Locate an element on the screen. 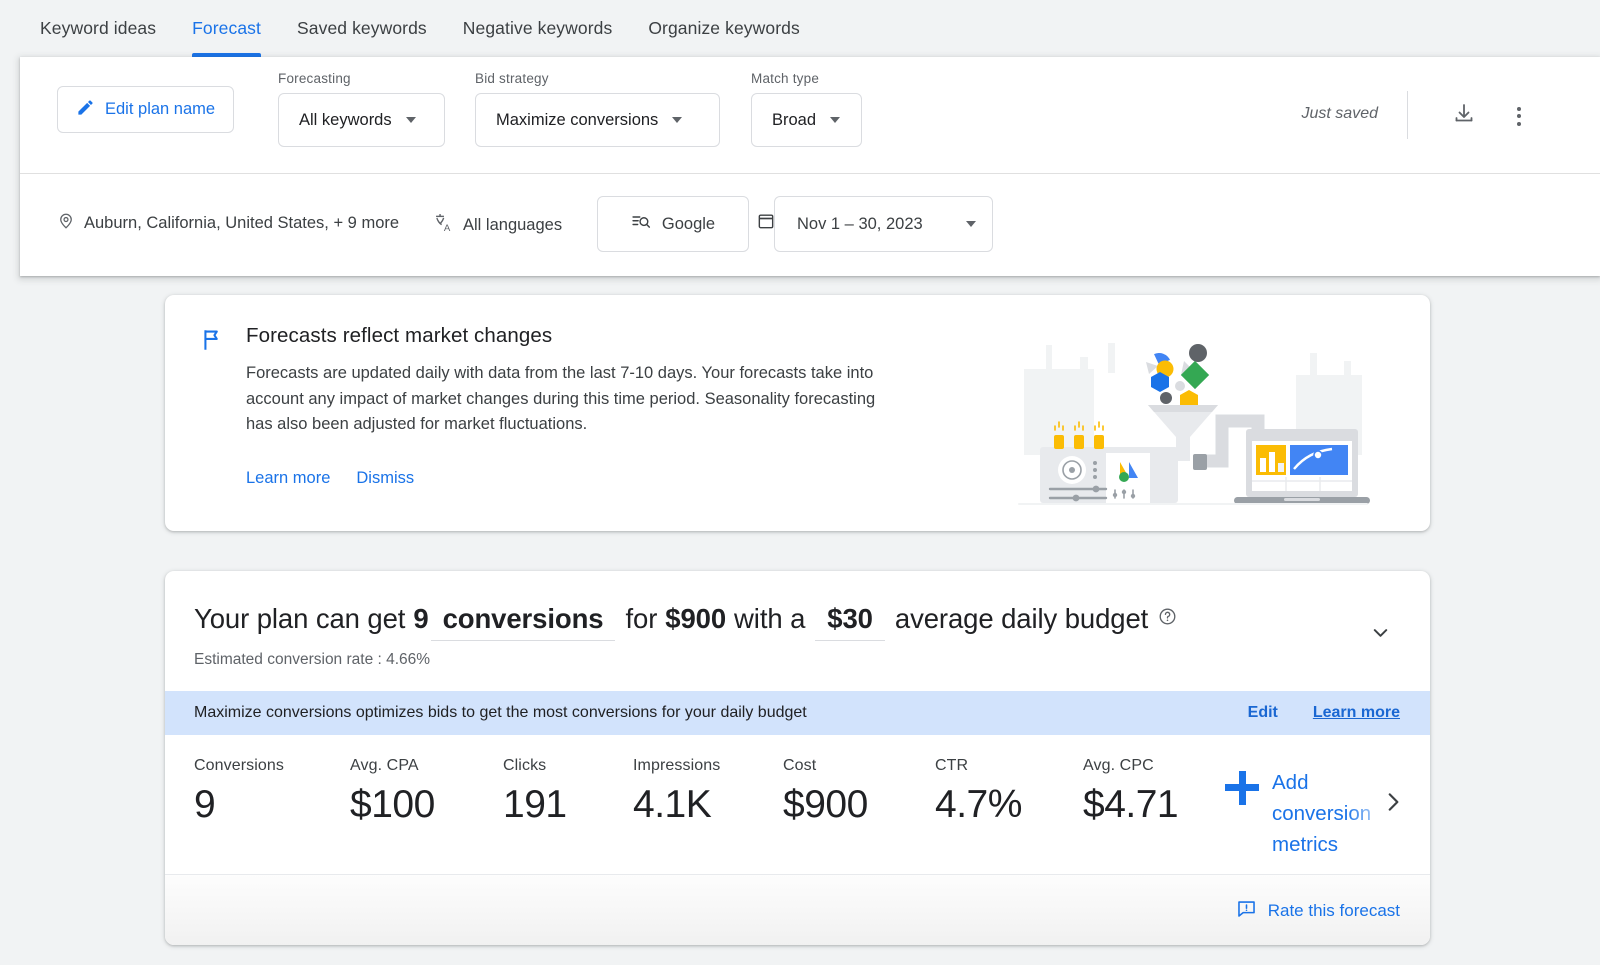  headline-cost: $900 is located at coordinates (696, 618).